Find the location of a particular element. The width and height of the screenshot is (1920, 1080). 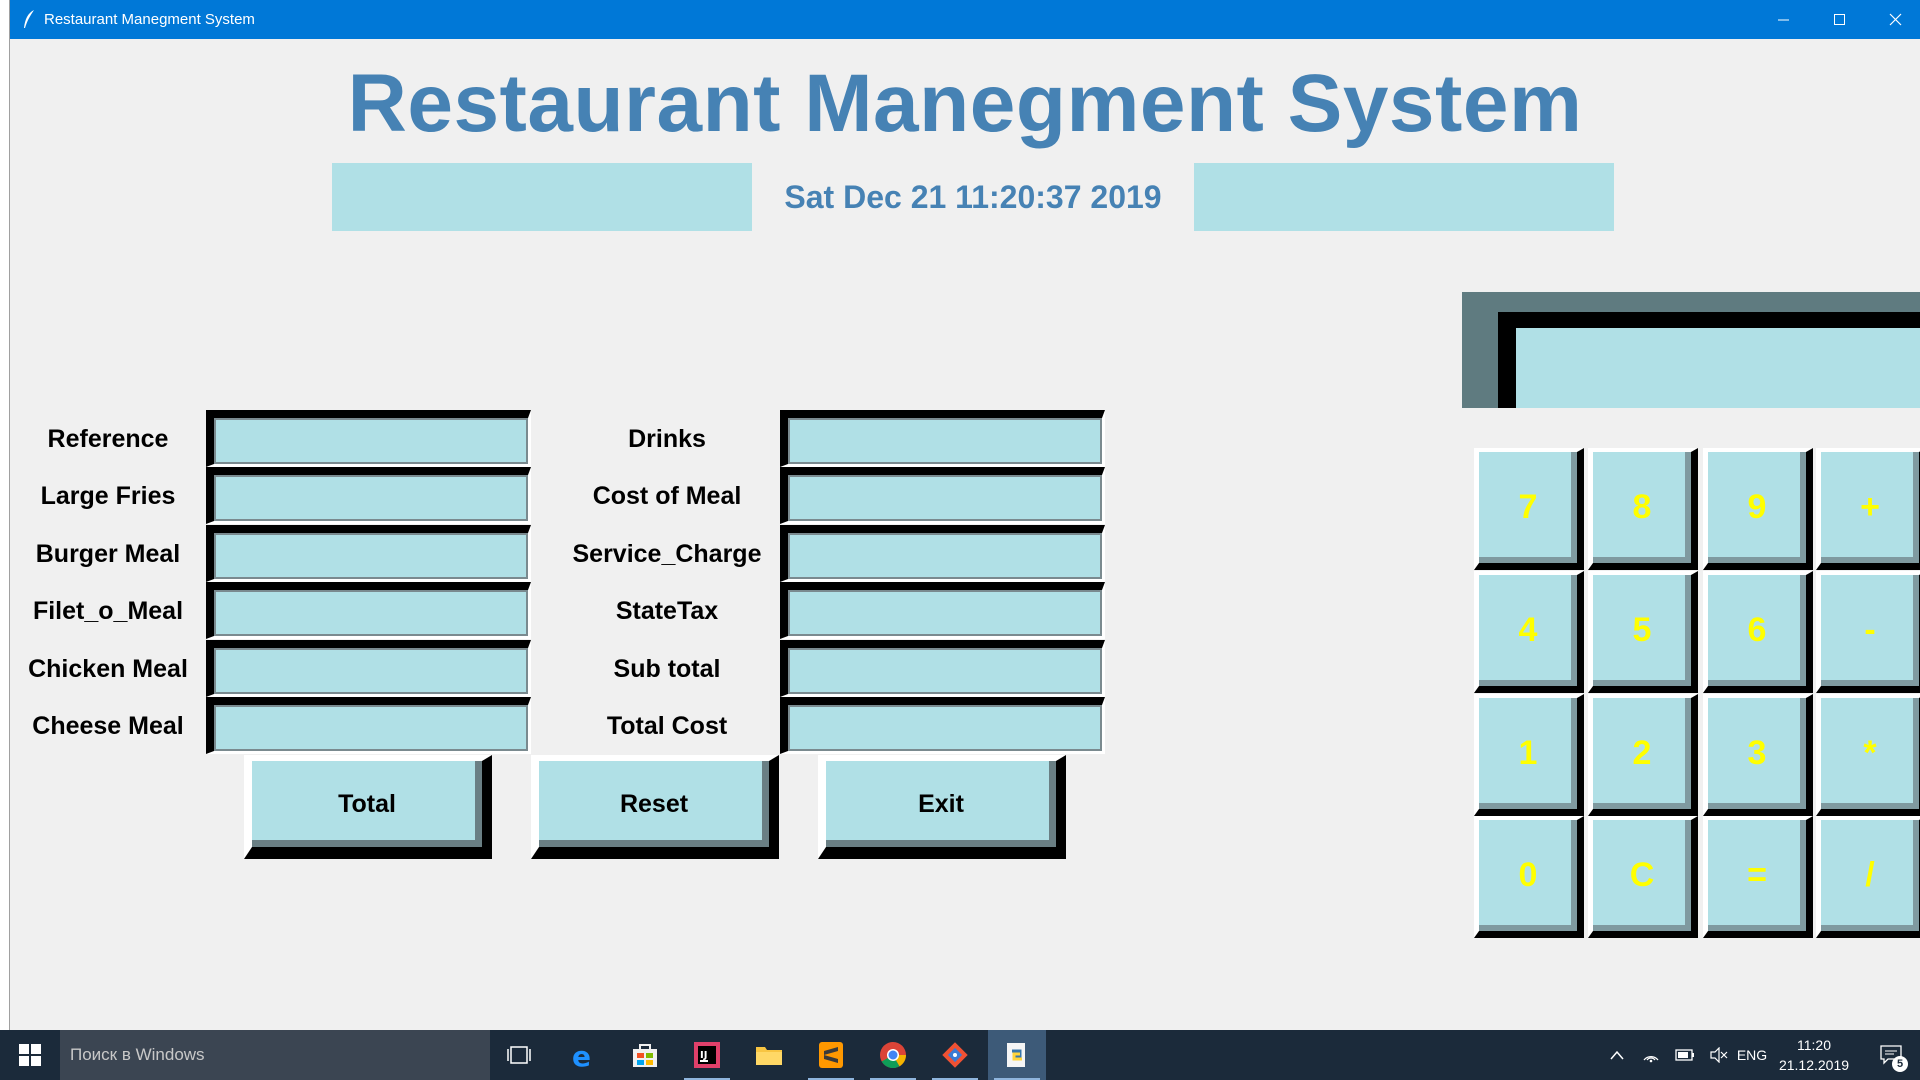

taskbar-app-intellij: IJ is located at coordinates (707, 1055).